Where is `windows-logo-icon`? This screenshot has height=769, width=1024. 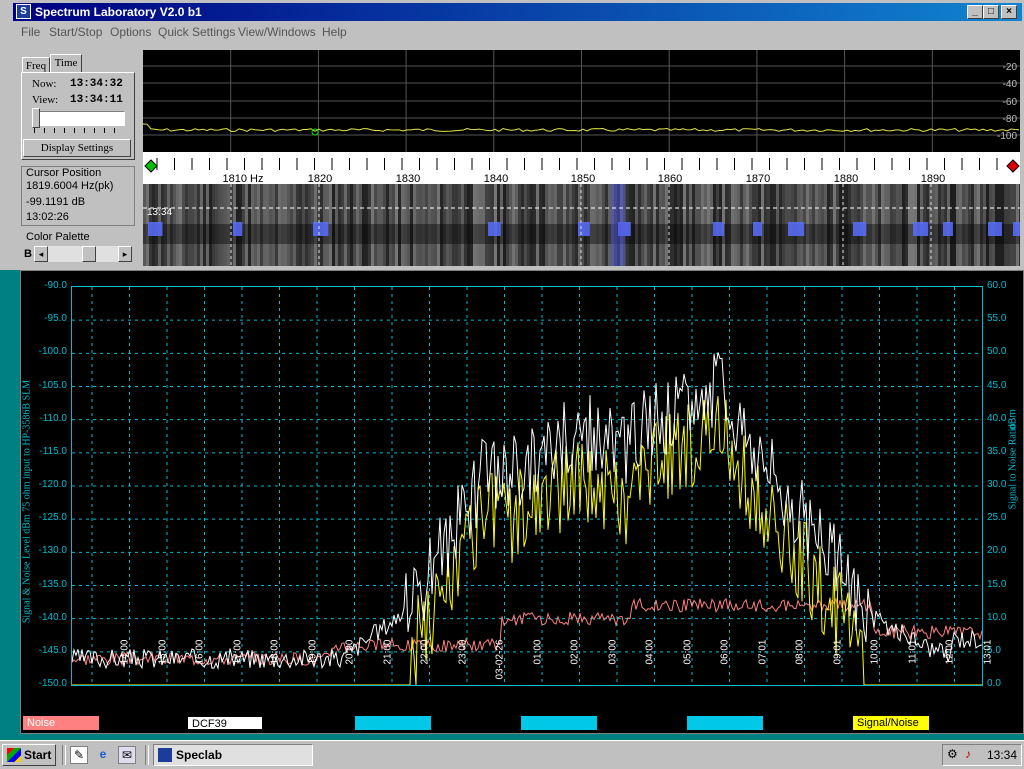
windows-logo-icon is located at coordinates (14, 755).